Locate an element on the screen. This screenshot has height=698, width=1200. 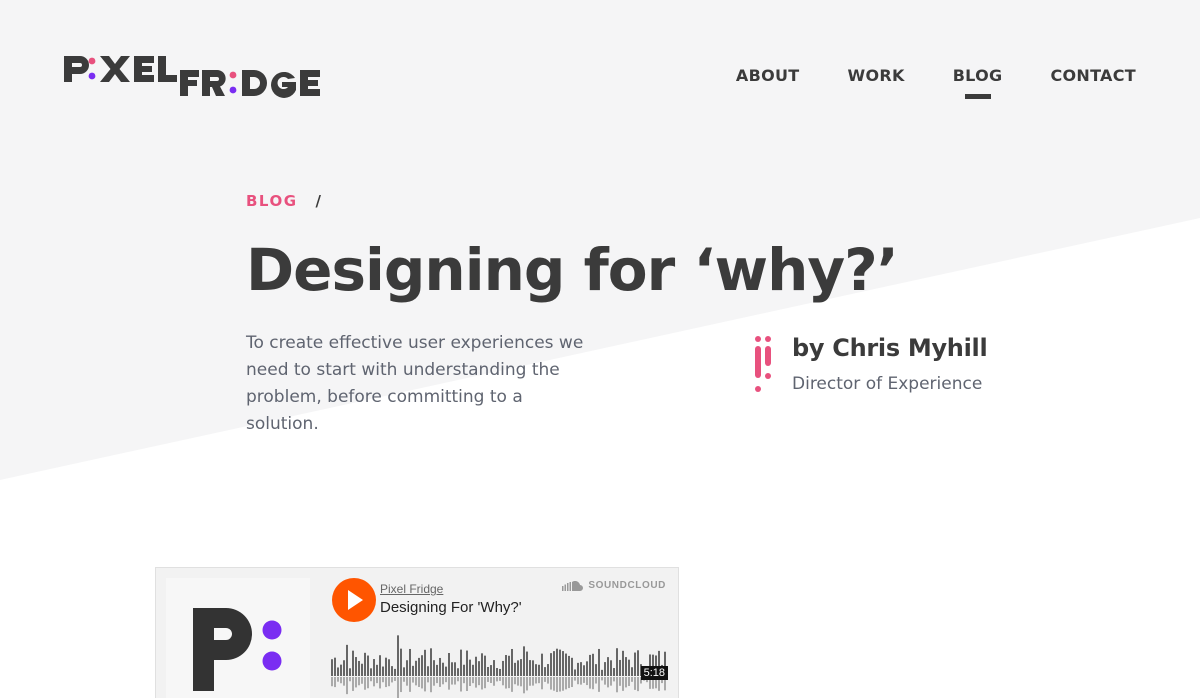
nav-blog: BLOG is located at coordinates (978, 75).